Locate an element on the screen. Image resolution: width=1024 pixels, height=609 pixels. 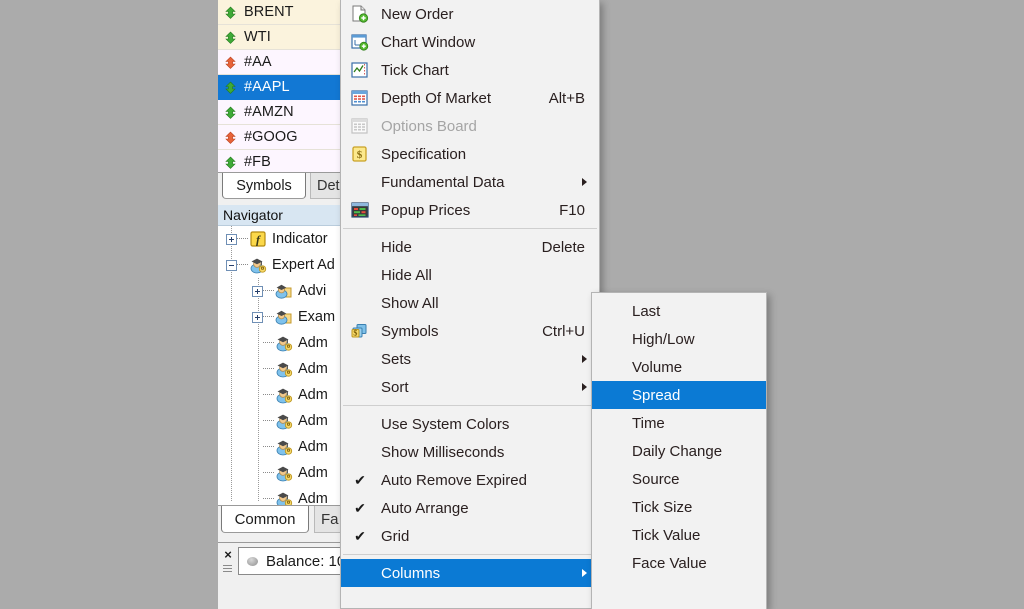
menu-item-chart-window: Chart Window is located at coordinates (470, 42).